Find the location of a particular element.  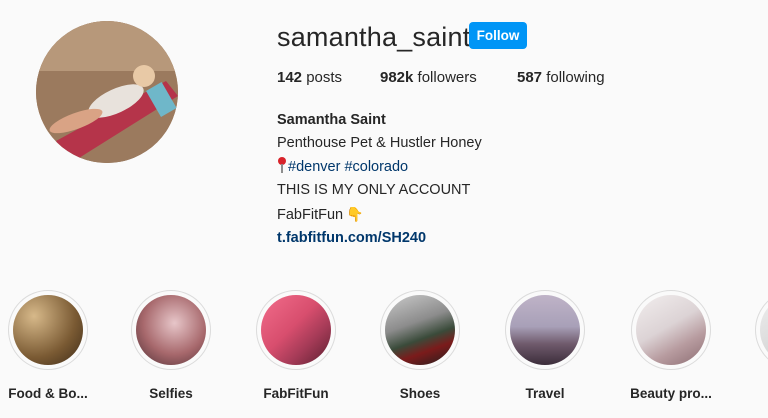

highlight-label: FabFitFun is located at coordinates (296, 393).